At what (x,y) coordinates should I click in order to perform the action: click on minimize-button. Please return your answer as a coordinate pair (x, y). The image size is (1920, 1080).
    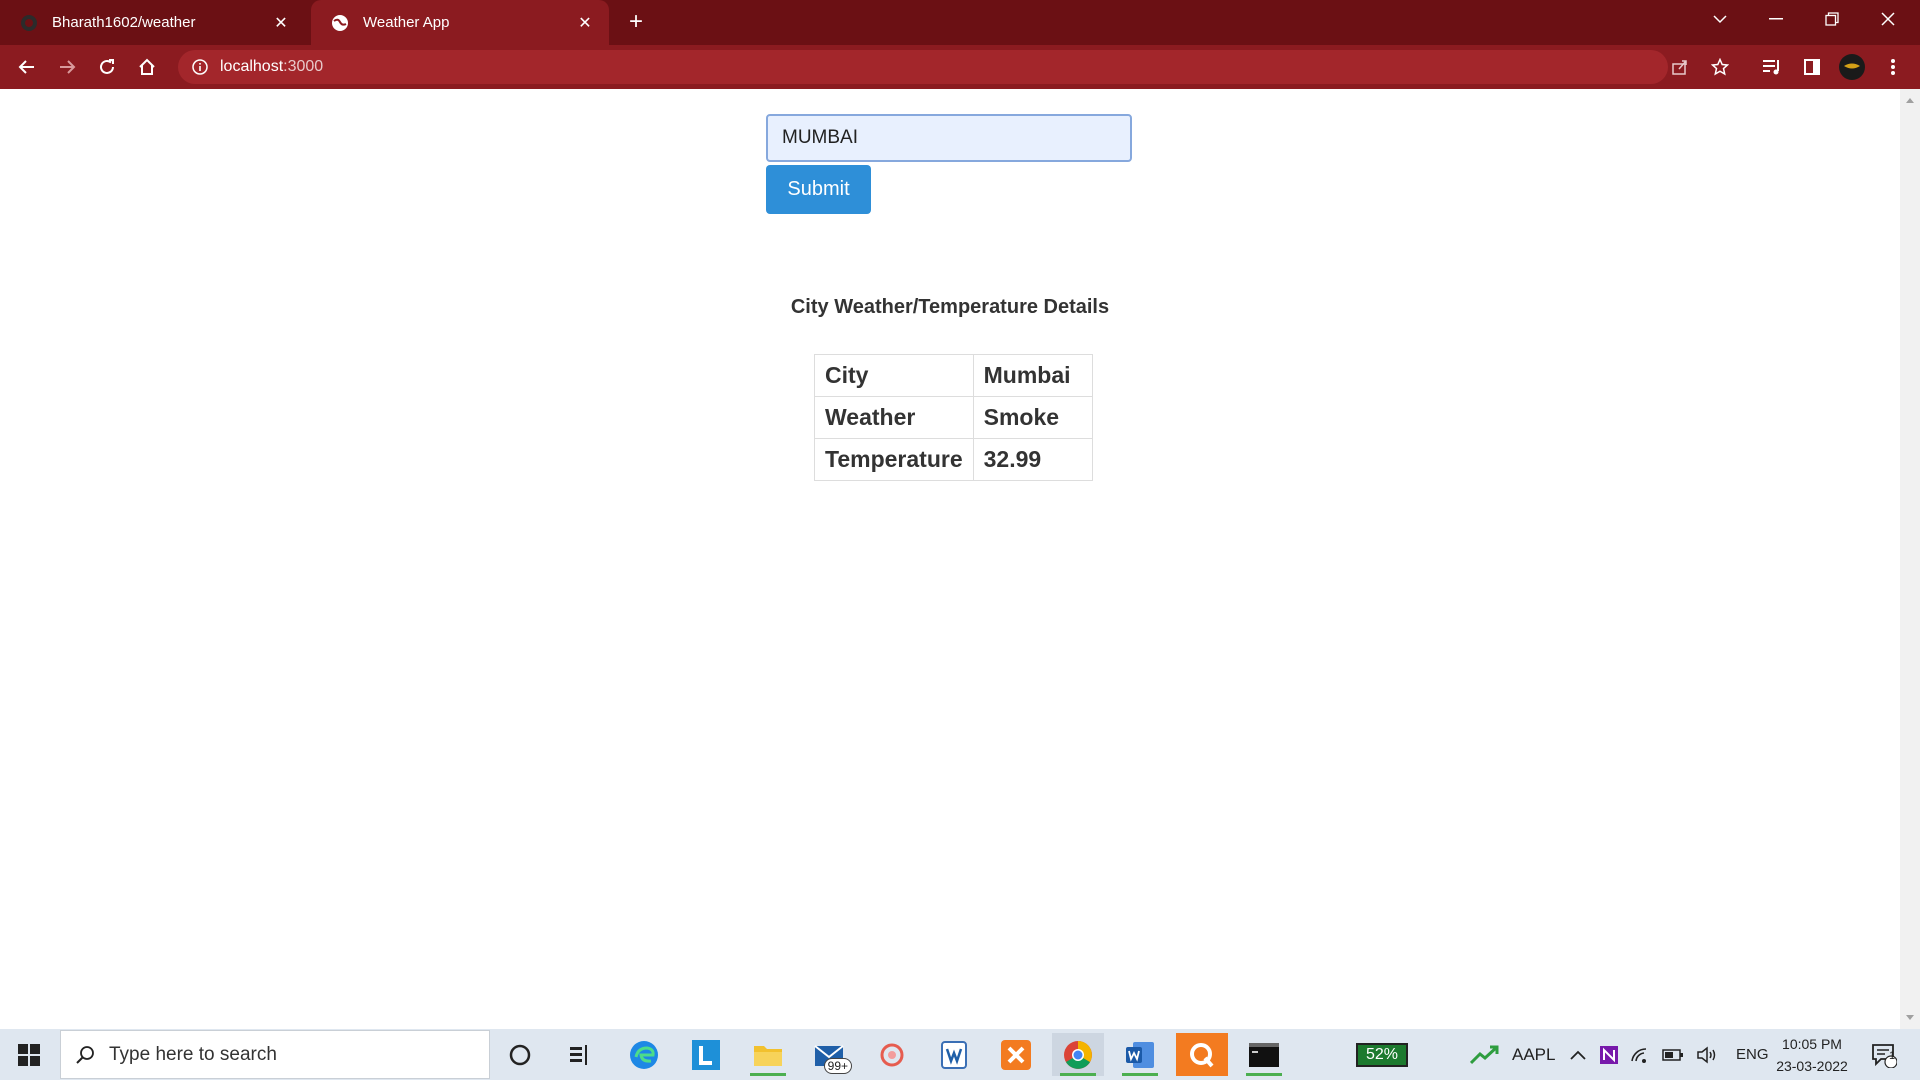
    Looking at the image, I should click on (1776, 19).